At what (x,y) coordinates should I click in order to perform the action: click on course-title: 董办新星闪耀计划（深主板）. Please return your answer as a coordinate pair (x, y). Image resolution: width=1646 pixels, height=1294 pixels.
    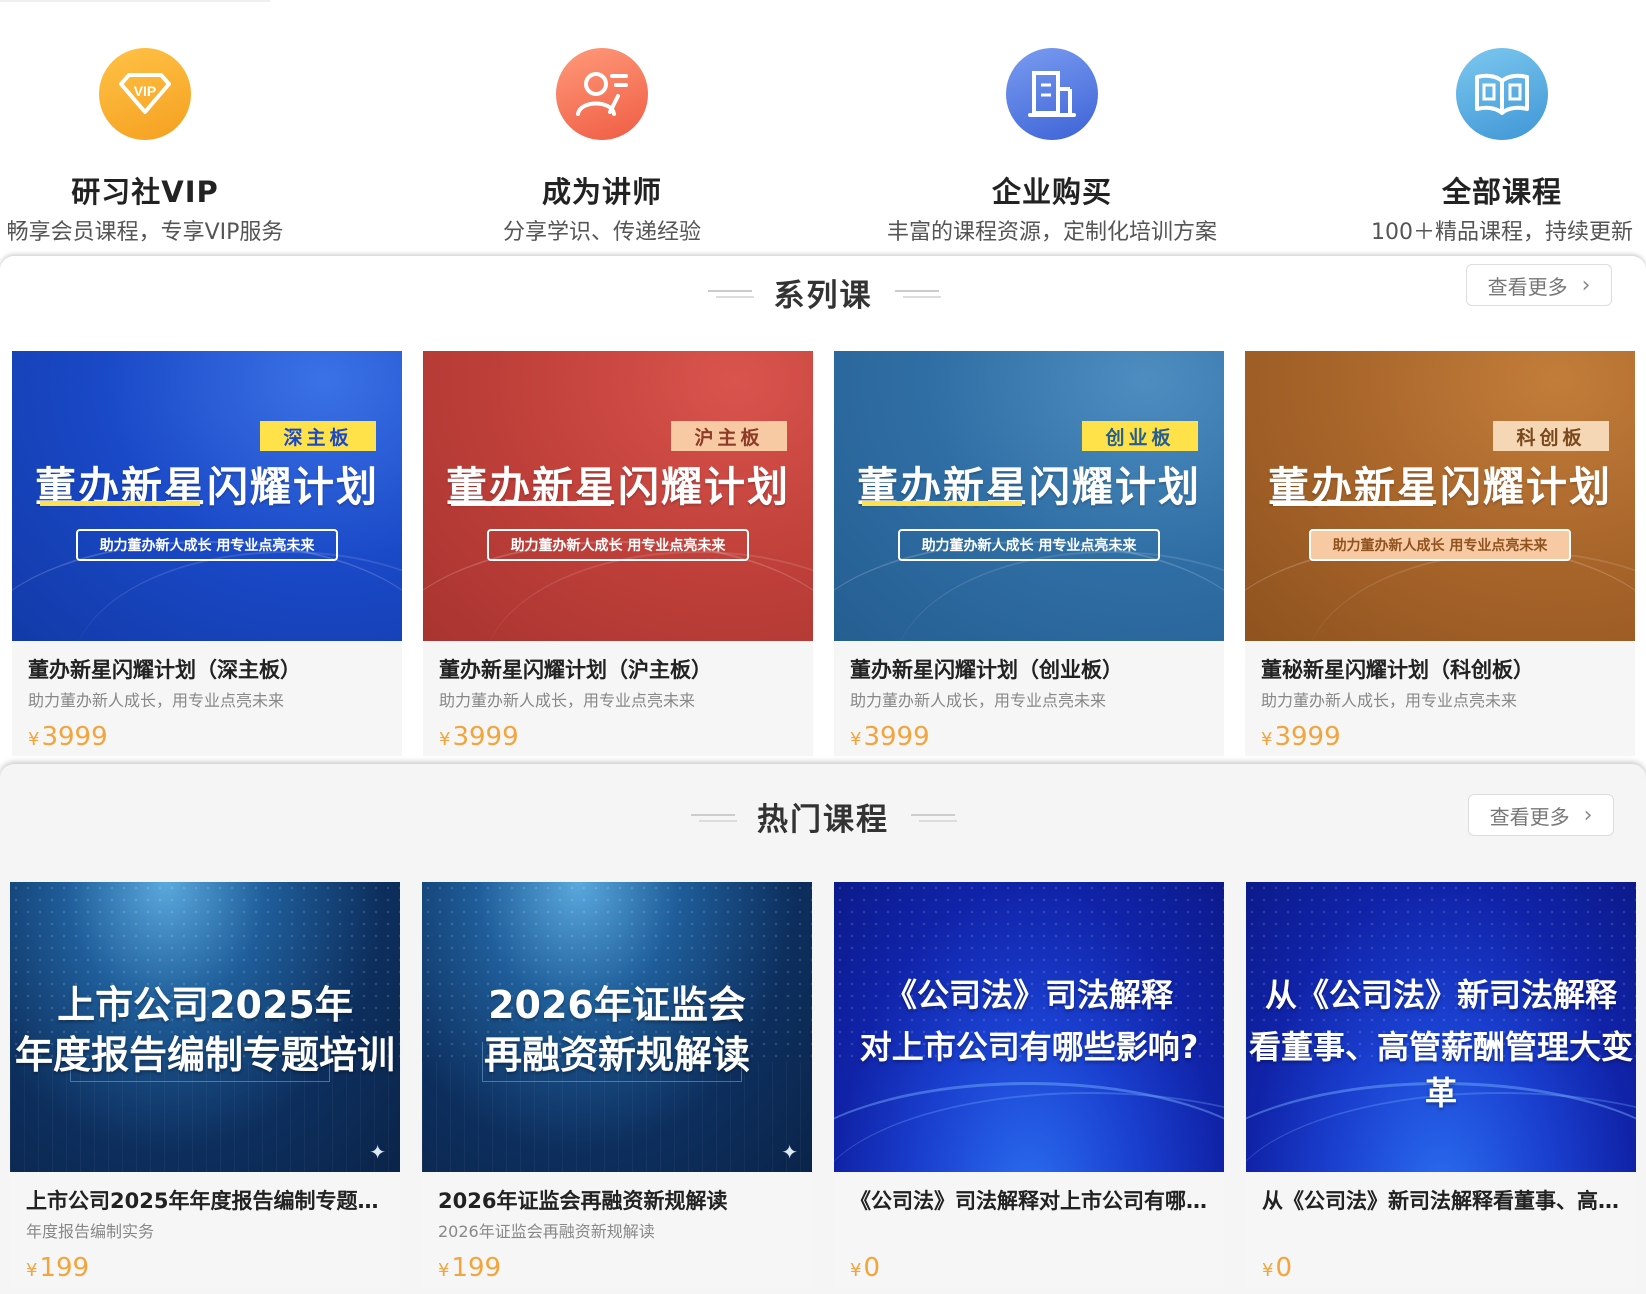
    Looking at the image, I should click on (164, 670).